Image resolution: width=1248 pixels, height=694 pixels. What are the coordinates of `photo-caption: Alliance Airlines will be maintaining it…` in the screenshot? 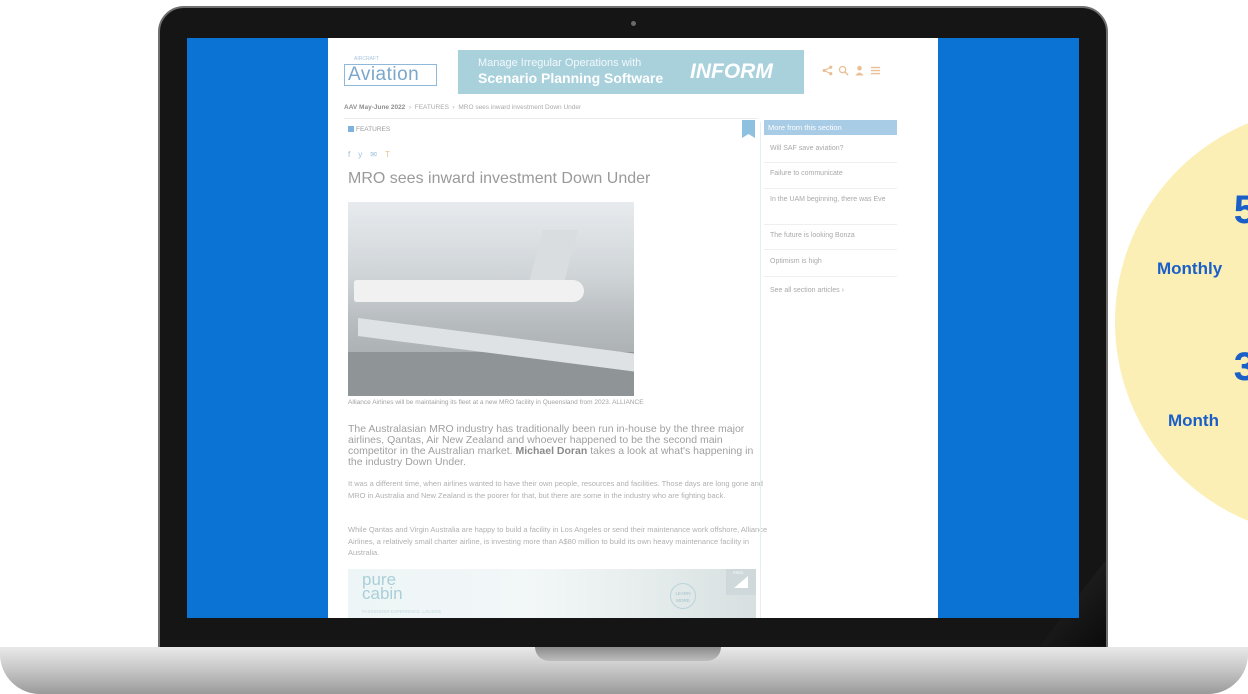 It's located at (496, 402).